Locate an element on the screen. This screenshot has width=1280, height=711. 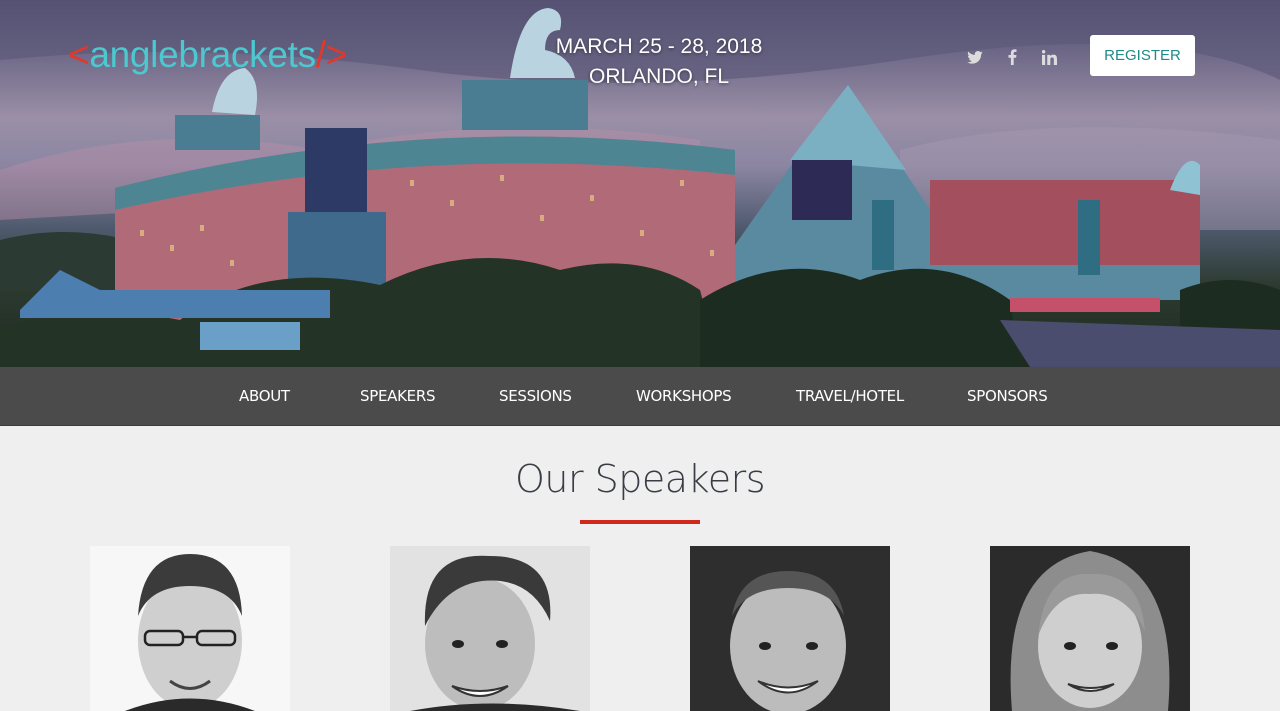
nav-item-travel-hotel: TRAVEL/HOTEL is located at coordinates (850, 396).